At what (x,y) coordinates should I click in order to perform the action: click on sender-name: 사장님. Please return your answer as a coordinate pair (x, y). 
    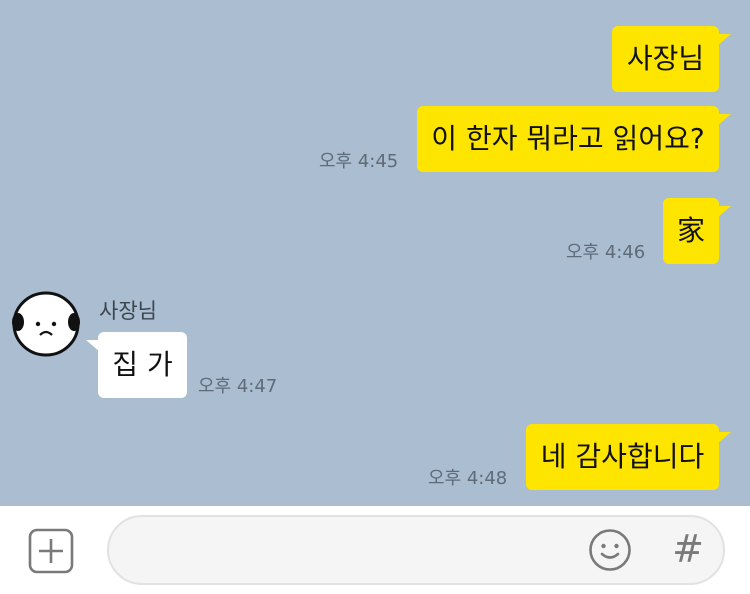
    Looking at the image, I should click on (128, 311).